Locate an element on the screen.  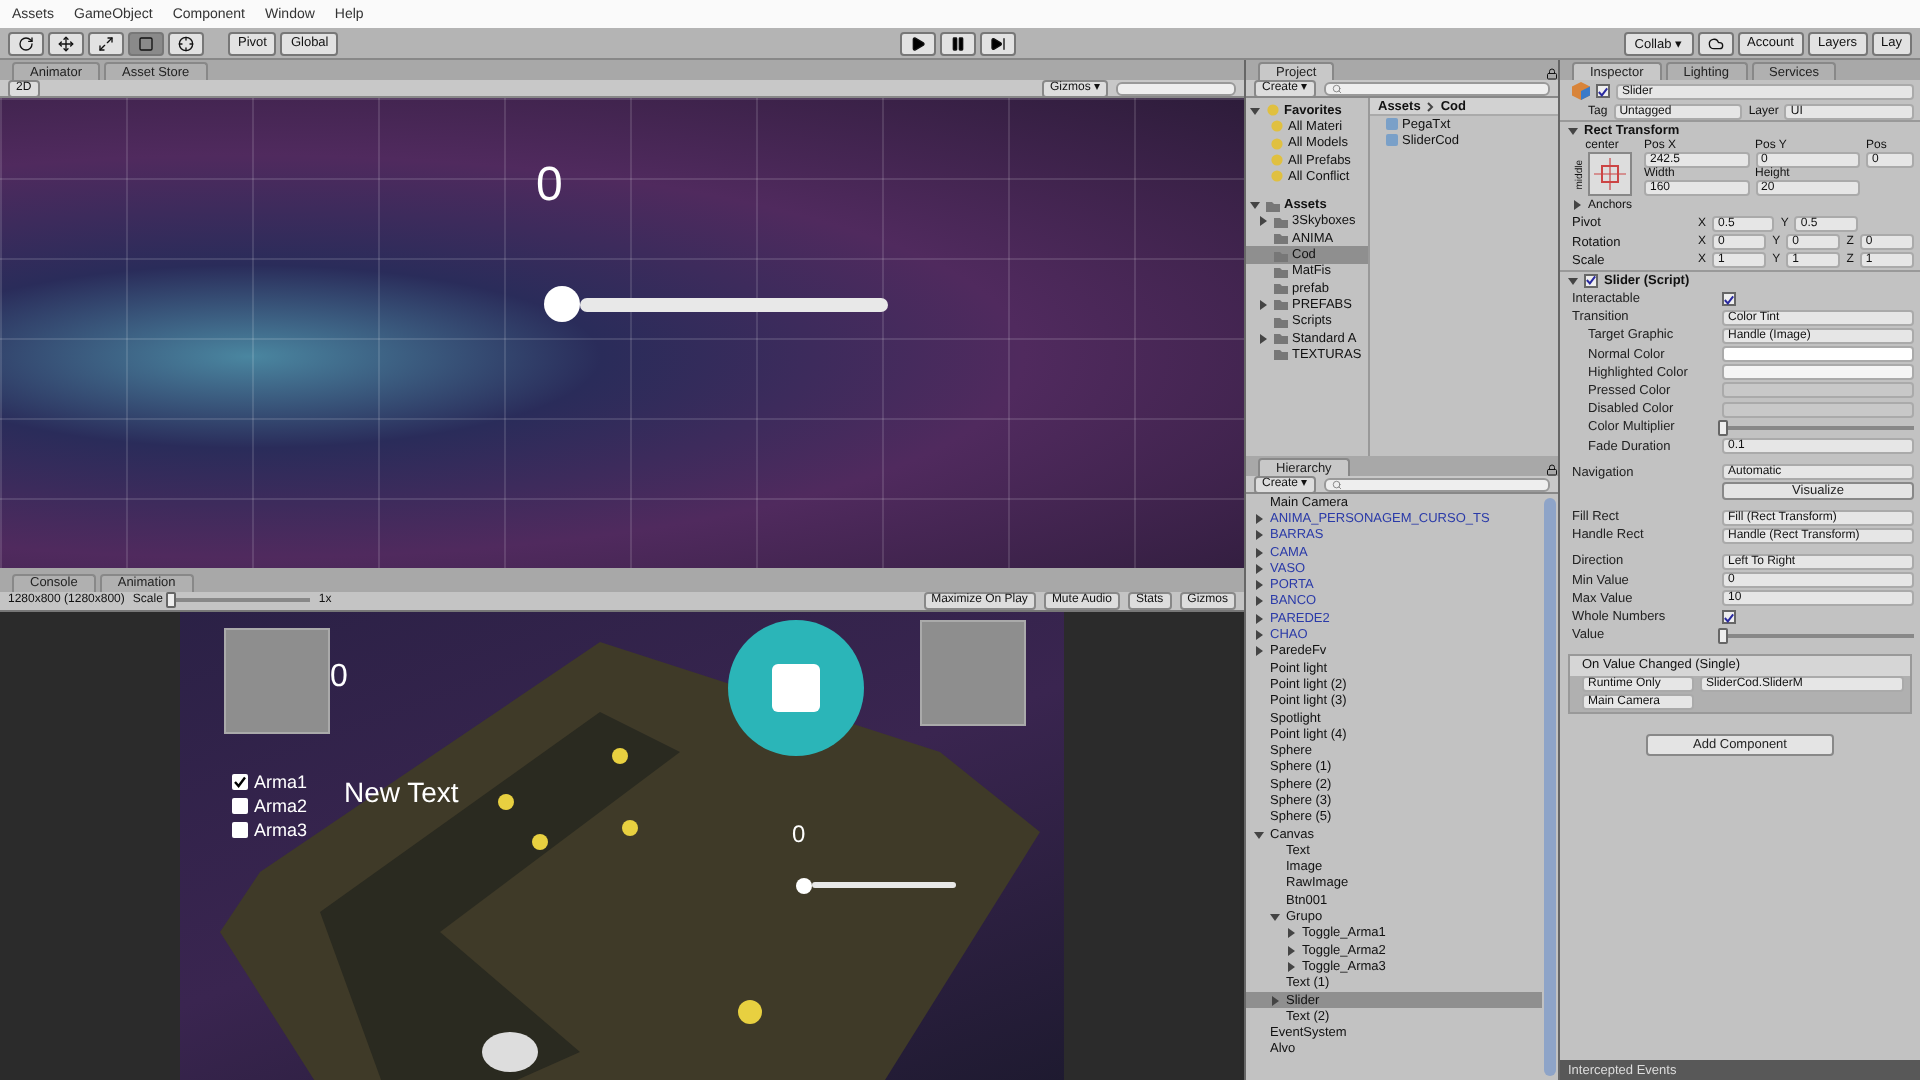
stop-icon is located at coordinates (796, 687).